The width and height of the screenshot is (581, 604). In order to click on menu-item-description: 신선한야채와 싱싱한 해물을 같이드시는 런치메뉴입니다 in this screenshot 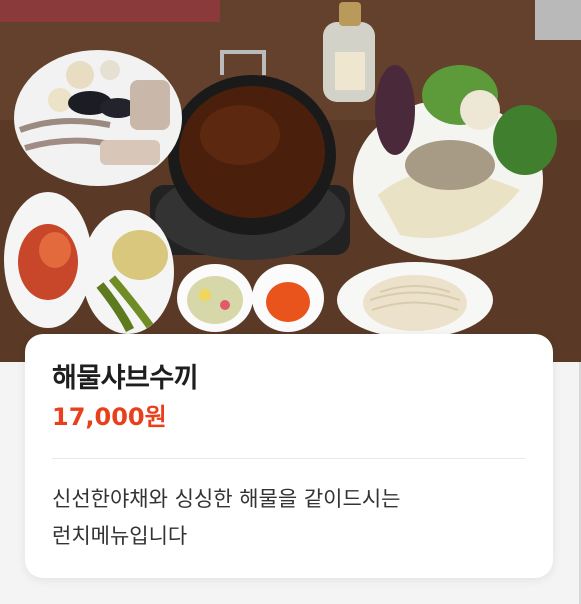, I will do `click(226, 517)`.